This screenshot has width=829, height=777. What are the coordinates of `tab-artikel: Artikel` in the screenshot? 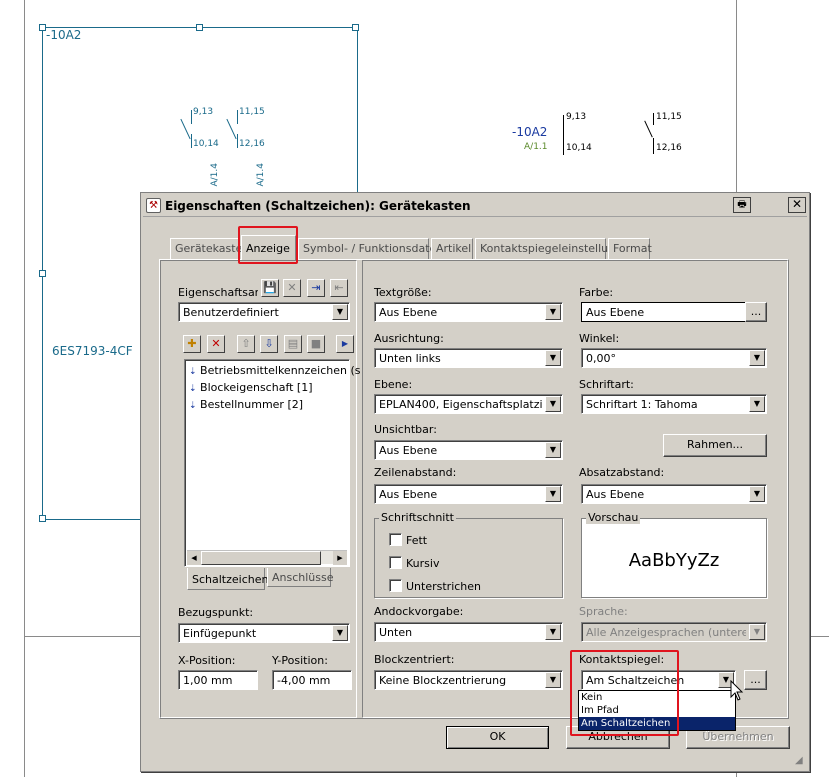 It's located at (452, 248).